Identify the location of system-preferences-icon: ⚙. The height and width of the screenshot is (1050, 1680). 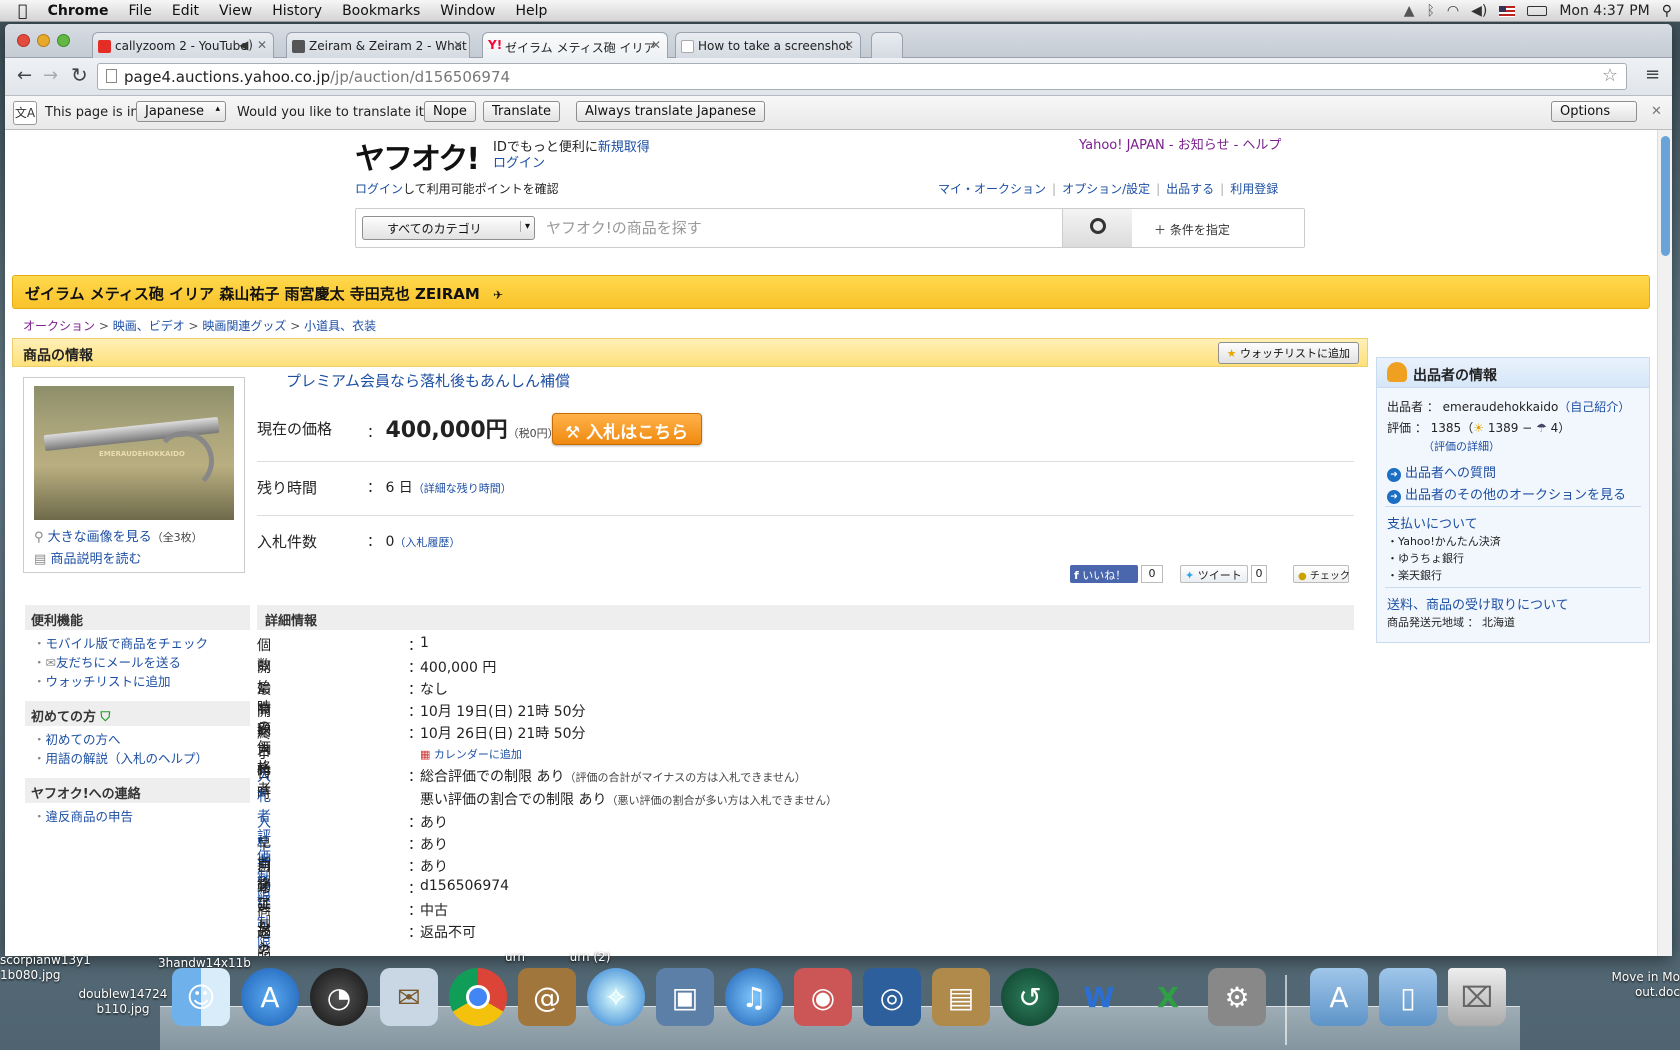
(1237, 997).